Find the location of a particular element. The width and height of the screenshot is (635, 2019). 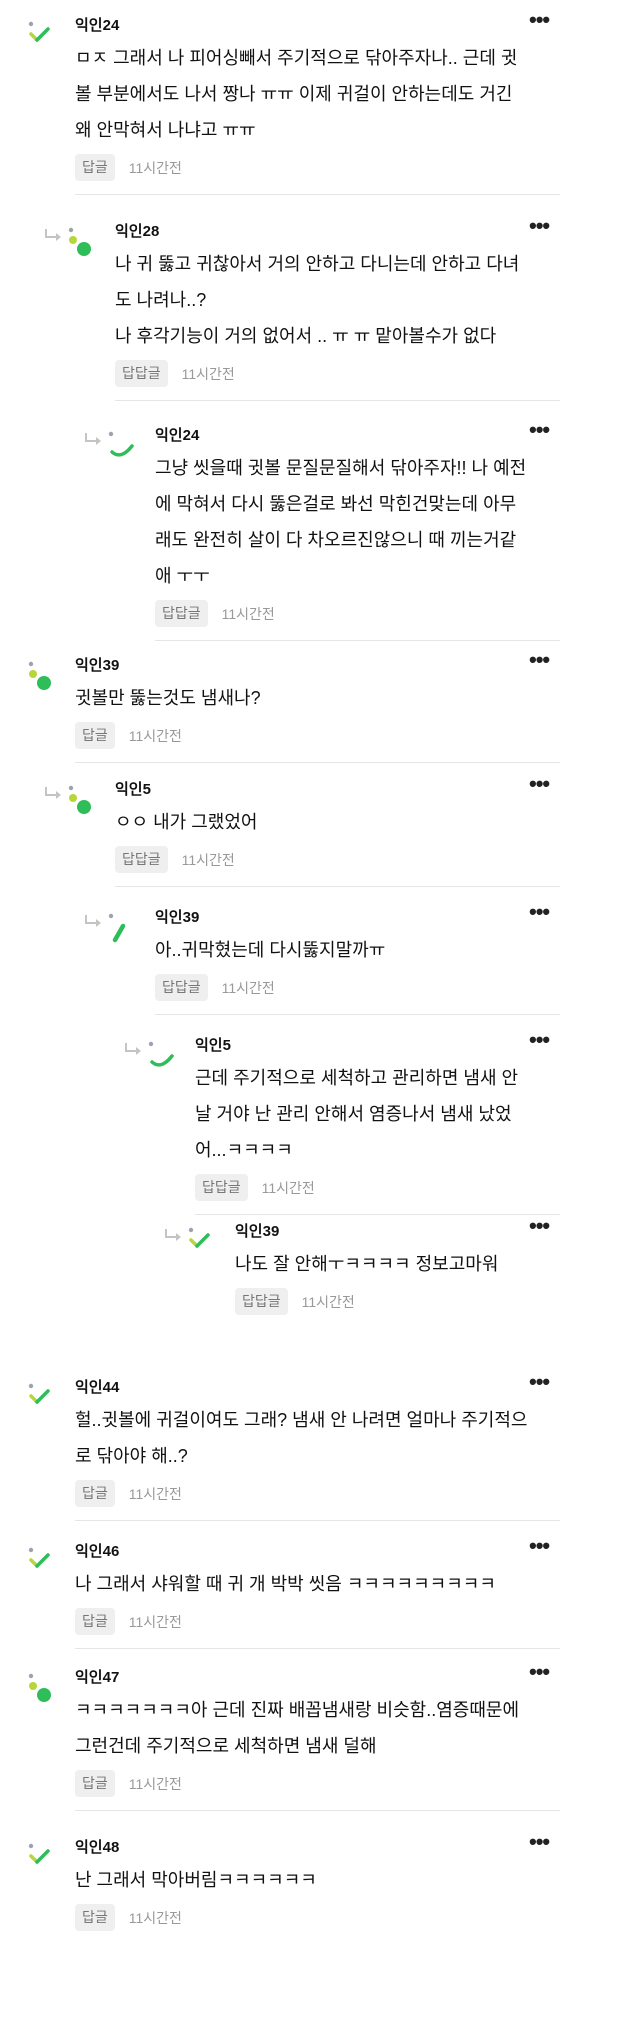

comment-text-line: 어...ㅋㅋㅋㅋ is located at coordinates (244, 1150).